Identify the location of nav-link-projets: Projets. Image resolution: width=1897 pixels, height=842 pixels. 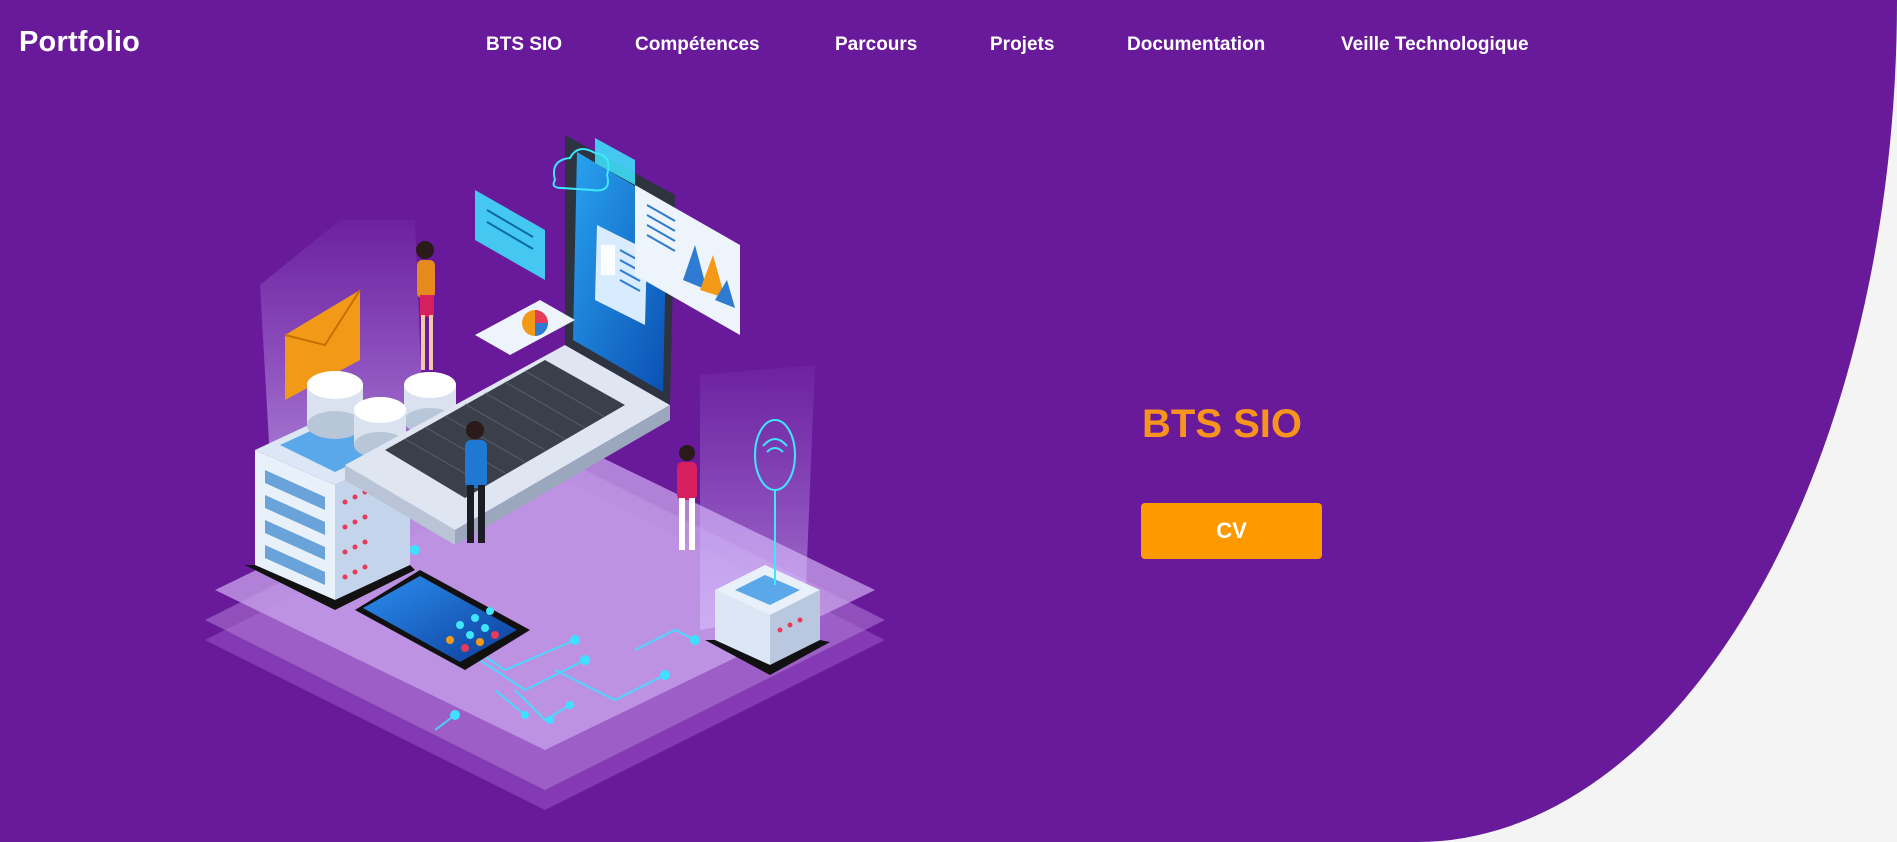
(1022, 45).